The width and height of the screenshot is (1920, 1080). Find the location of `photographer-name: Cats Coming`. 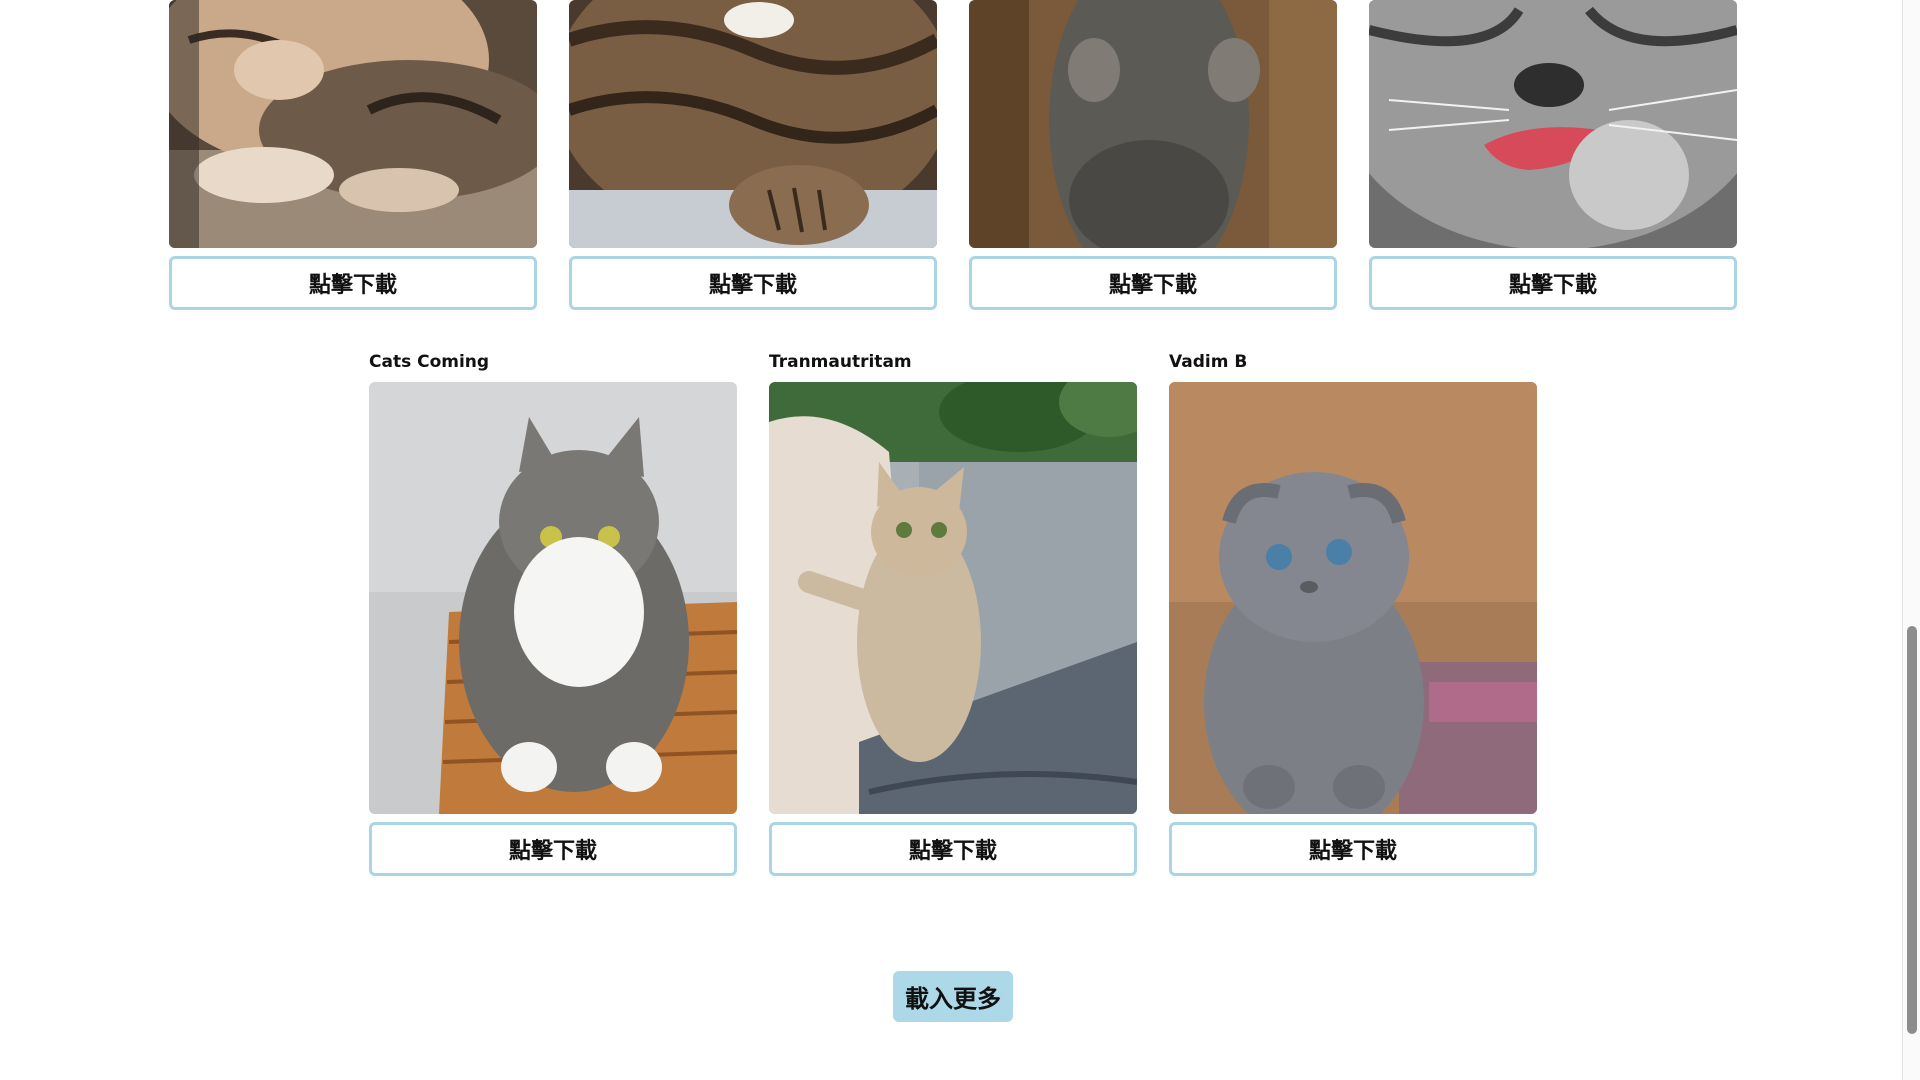

photographer-name: Cats Coming is located at coordinates (429, 362).